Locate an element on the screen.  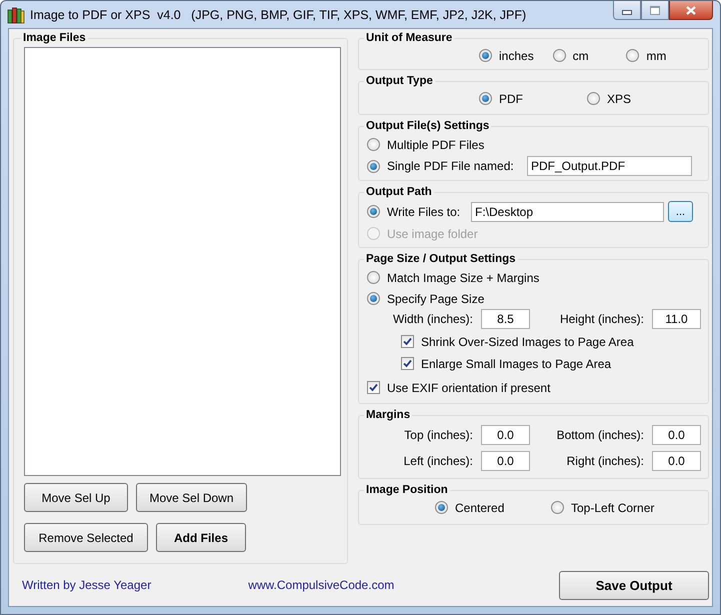
window-title: Image to PDF or XPS v4.0 (JPG, PNG, BMP, GIF, TIF, XPS, WMF, EMF, JP2, J2K, JPF) is located at coordinates (278, 15).